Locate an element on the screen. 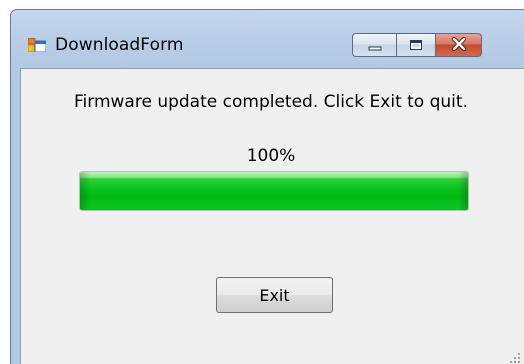 Image resolution: width=524 pixels, height=364 pixels. minimize-button is located at coordinates (374, 45).